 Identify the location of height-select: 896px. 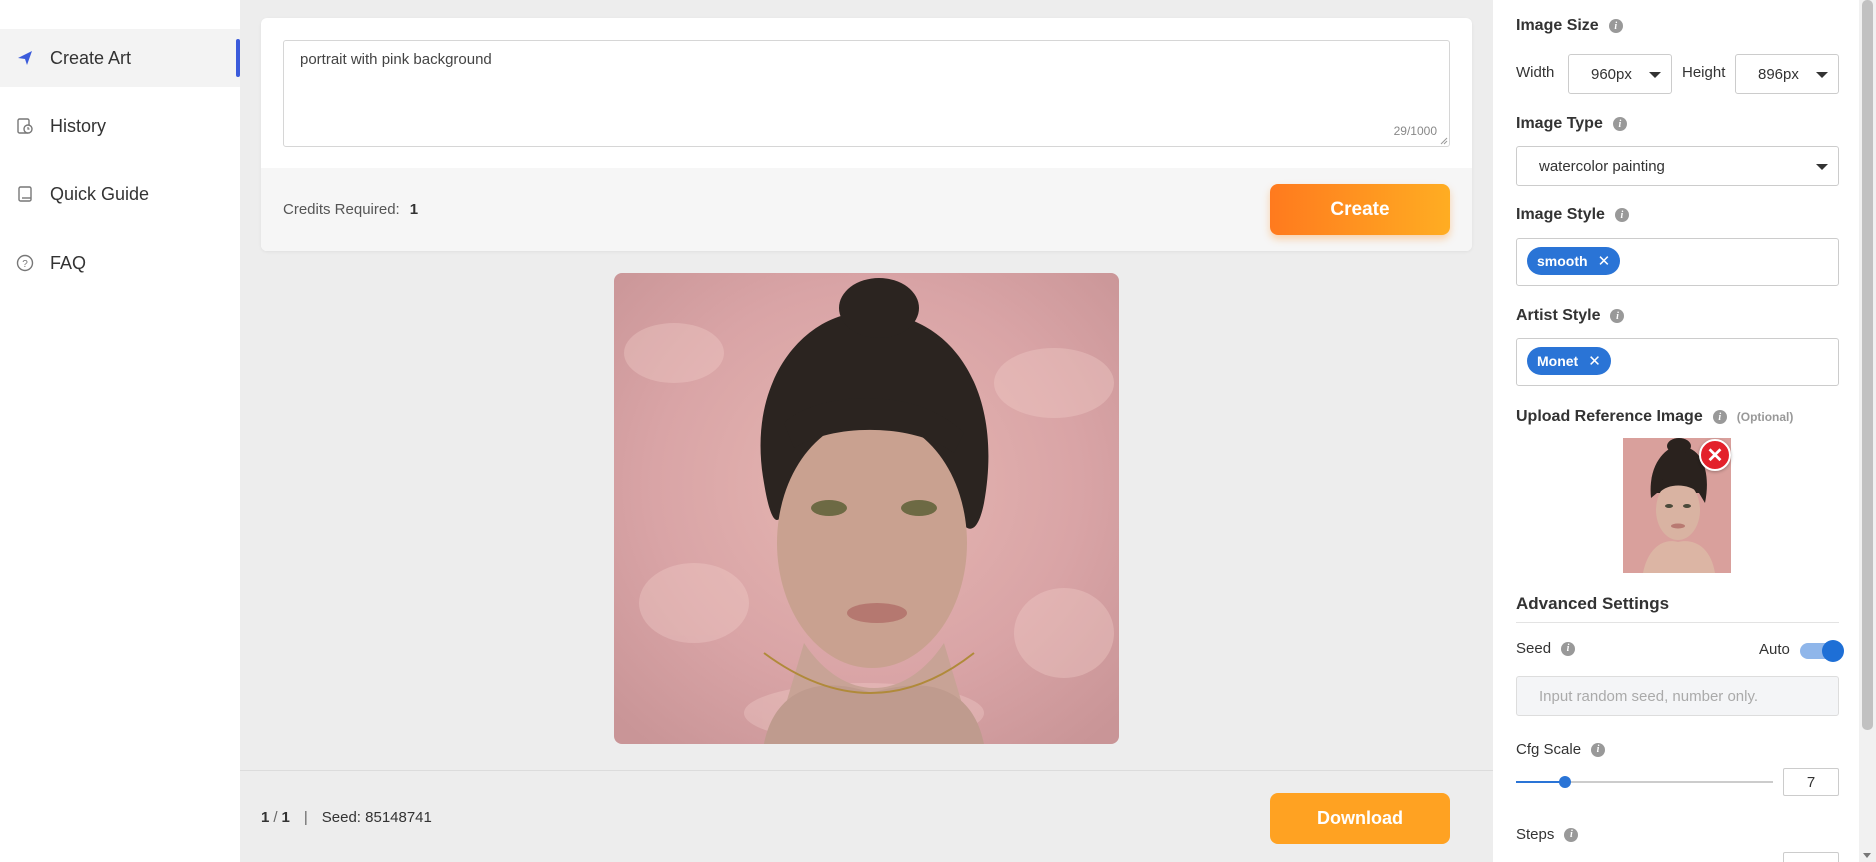
(1787, 74).